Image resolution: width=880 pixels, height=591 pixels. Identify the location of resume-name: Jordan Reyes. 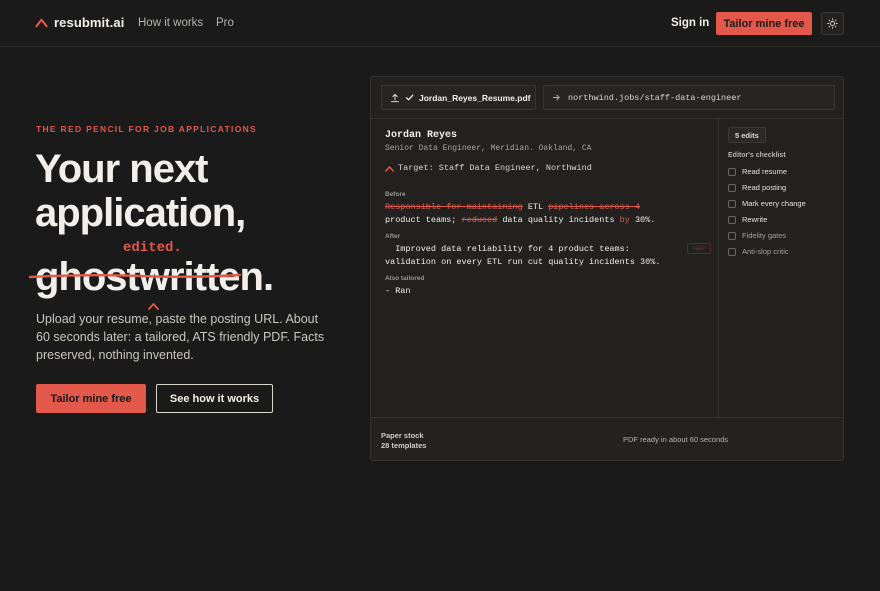
(421, 135).